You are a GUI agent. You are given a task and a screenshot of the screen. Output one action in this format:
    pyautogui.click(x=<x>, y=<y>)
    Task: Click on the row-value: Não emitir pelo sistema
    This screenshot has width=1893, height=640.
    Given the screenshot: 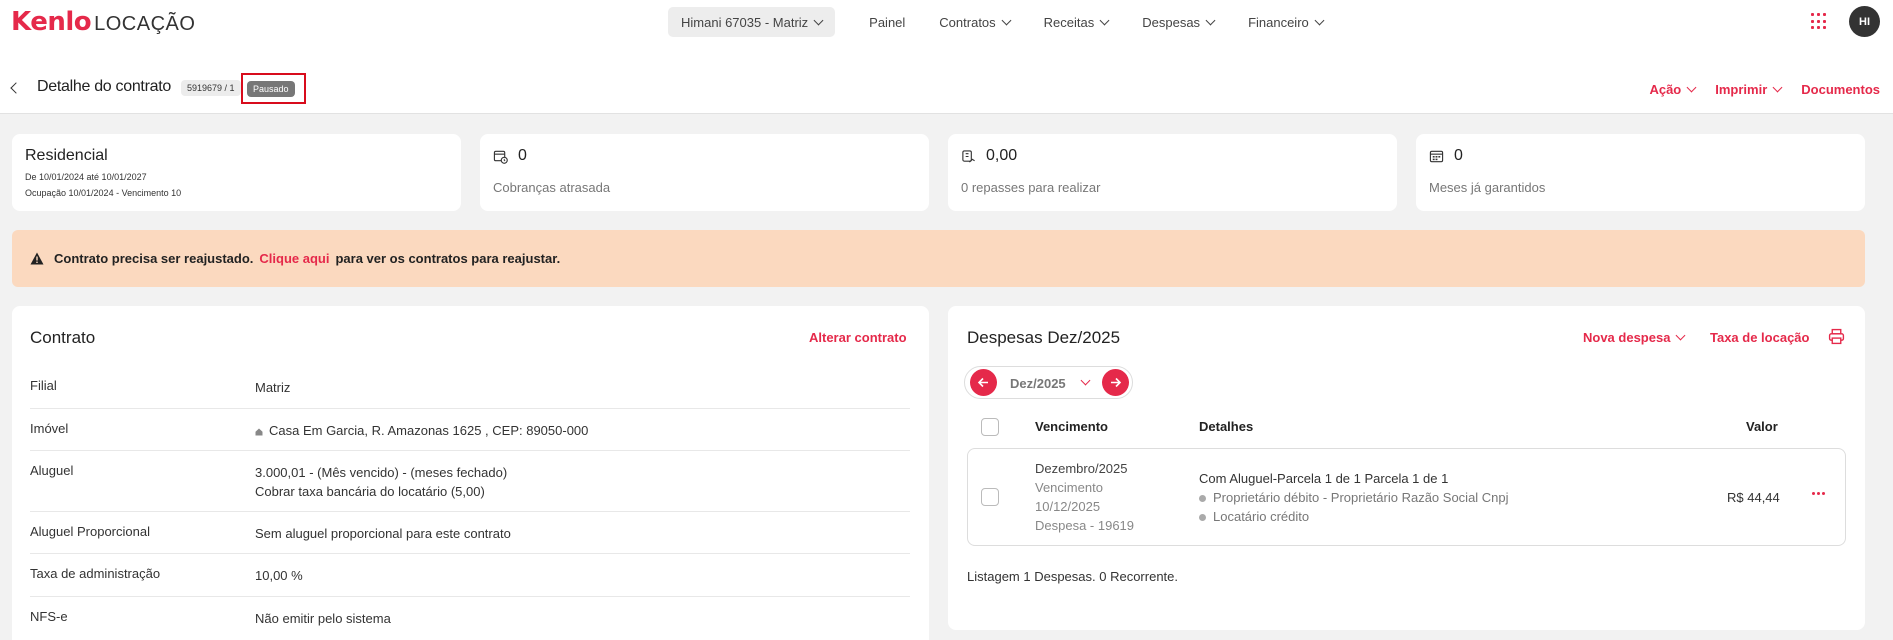 What is the action you would take?
    pyautogui.click(x=323, y=618)
    